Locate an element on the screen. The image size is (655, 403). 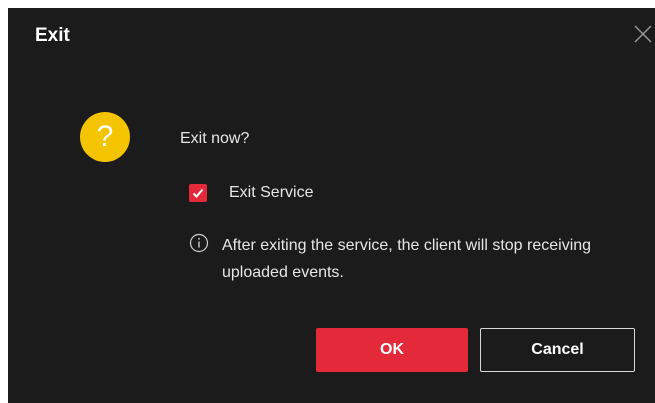
exit-service-option: Exit Service is located at coordinates (251, 193).